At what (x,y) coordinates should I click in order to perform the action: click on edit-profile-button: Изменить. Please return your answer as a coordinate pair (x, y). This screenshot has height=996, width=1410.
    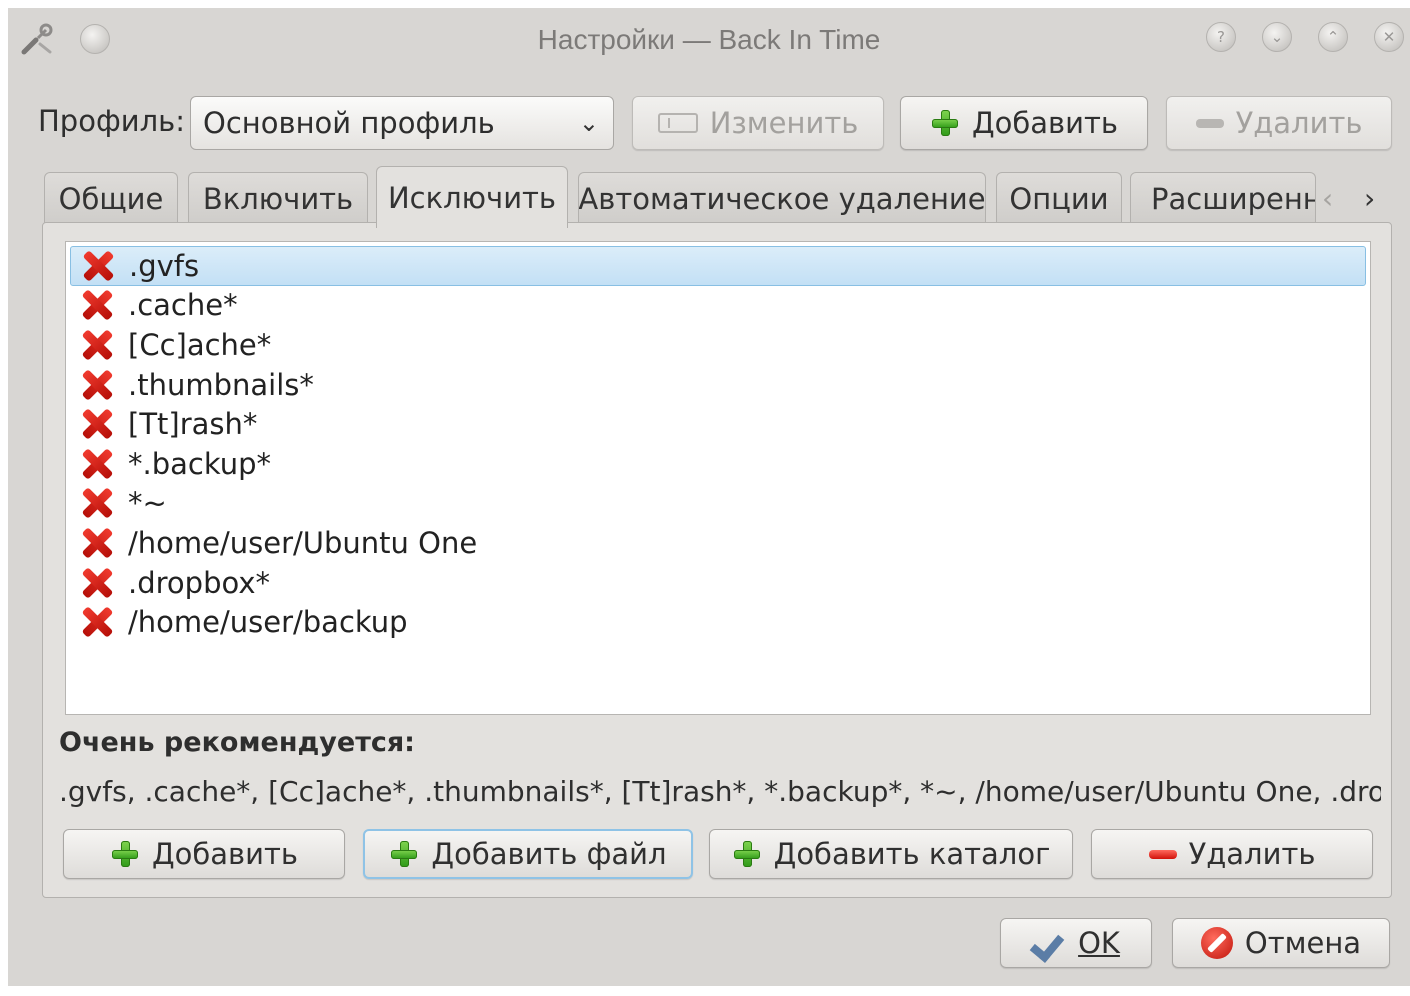
    Looking at the image, I should click on (758, 123).